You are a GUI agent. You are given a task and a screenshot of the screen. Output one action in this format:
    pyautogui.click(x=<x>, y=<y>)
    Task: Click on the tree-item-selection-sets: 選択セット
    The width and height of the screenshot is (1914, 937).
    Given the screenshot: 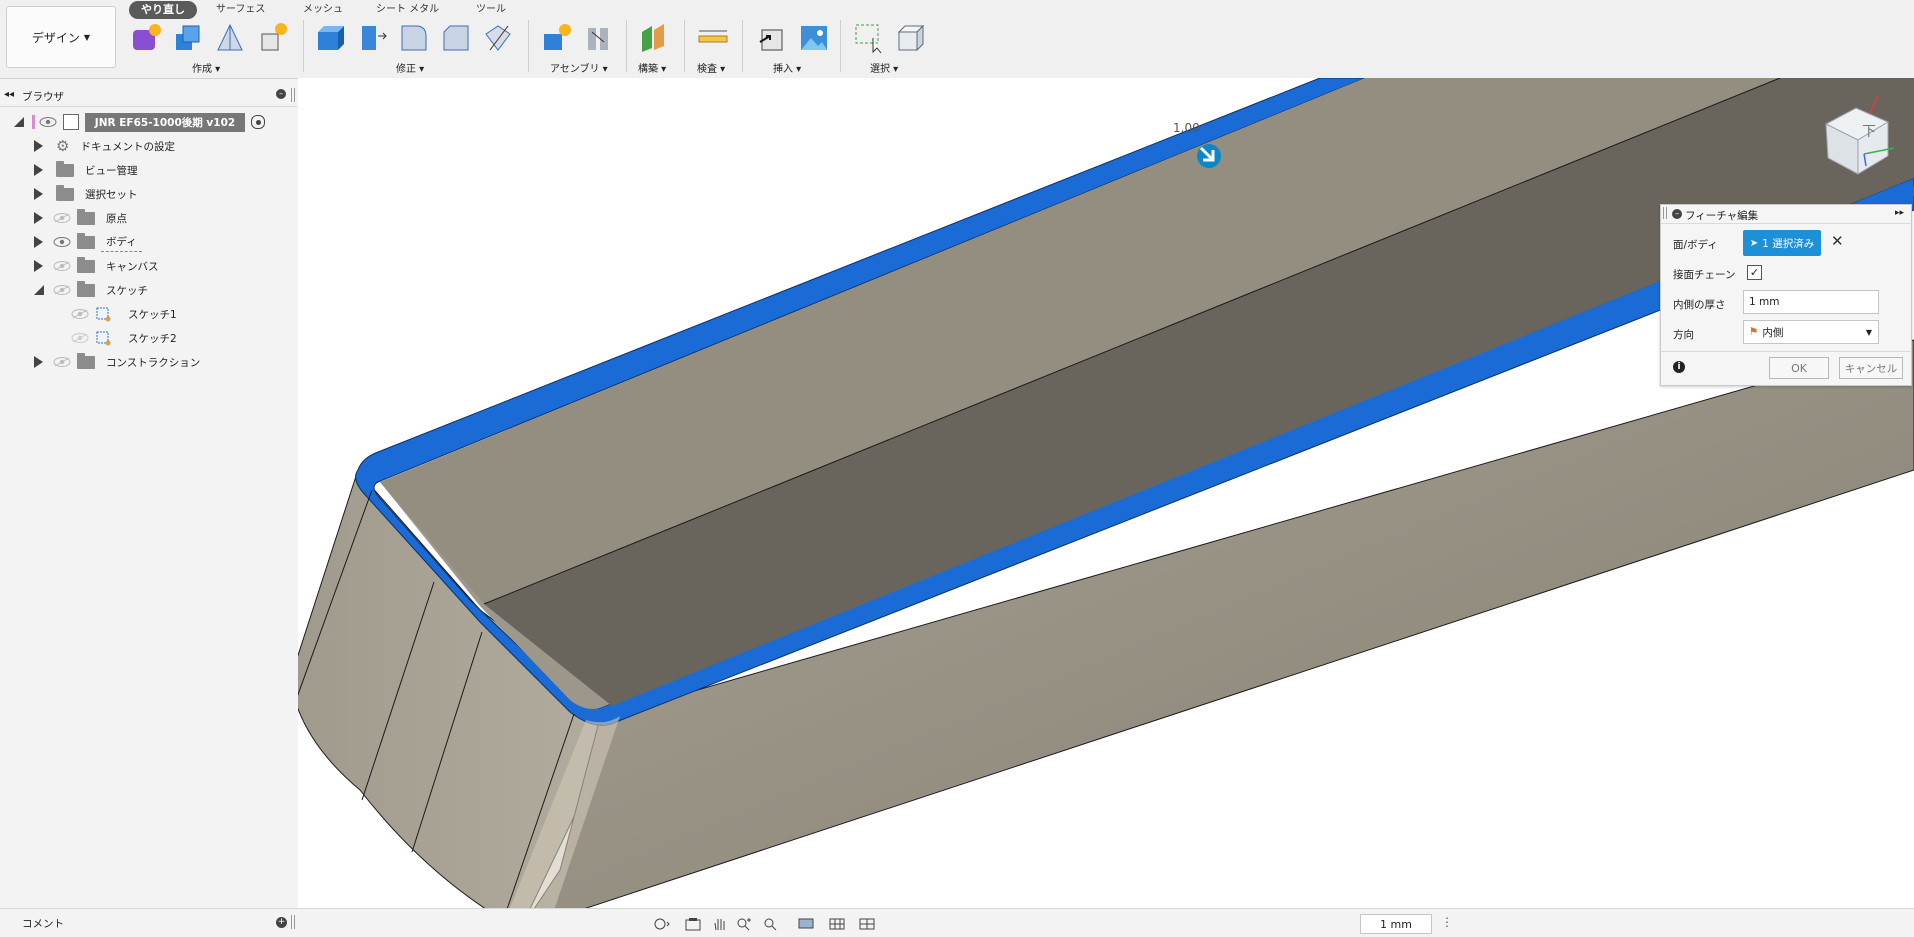 What is the action you would take?
    pyautogui.click(x=88, y=194)
    